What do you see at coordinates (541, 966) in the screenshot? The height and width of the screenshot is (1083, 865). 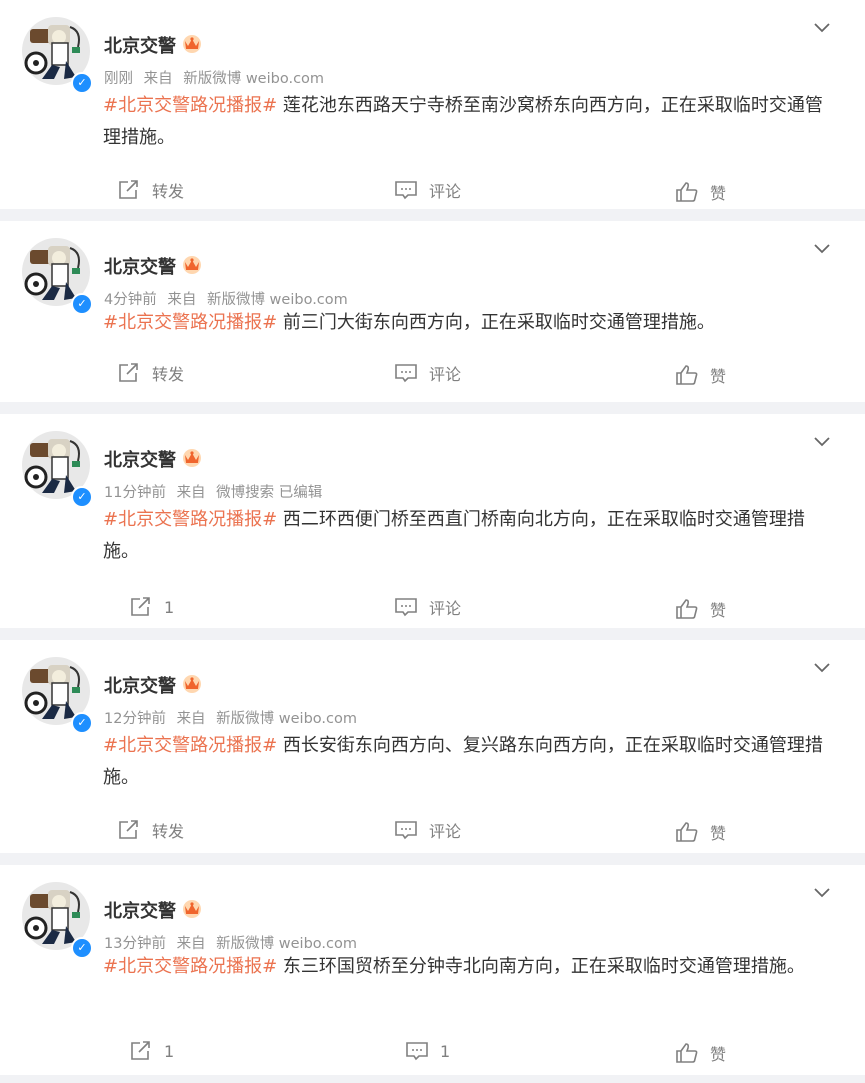 I see `post-content: 东三环国贸桥至分钟寺北向南方向，正在采取临时交通管理措施。` at bounding box center [541, 966].